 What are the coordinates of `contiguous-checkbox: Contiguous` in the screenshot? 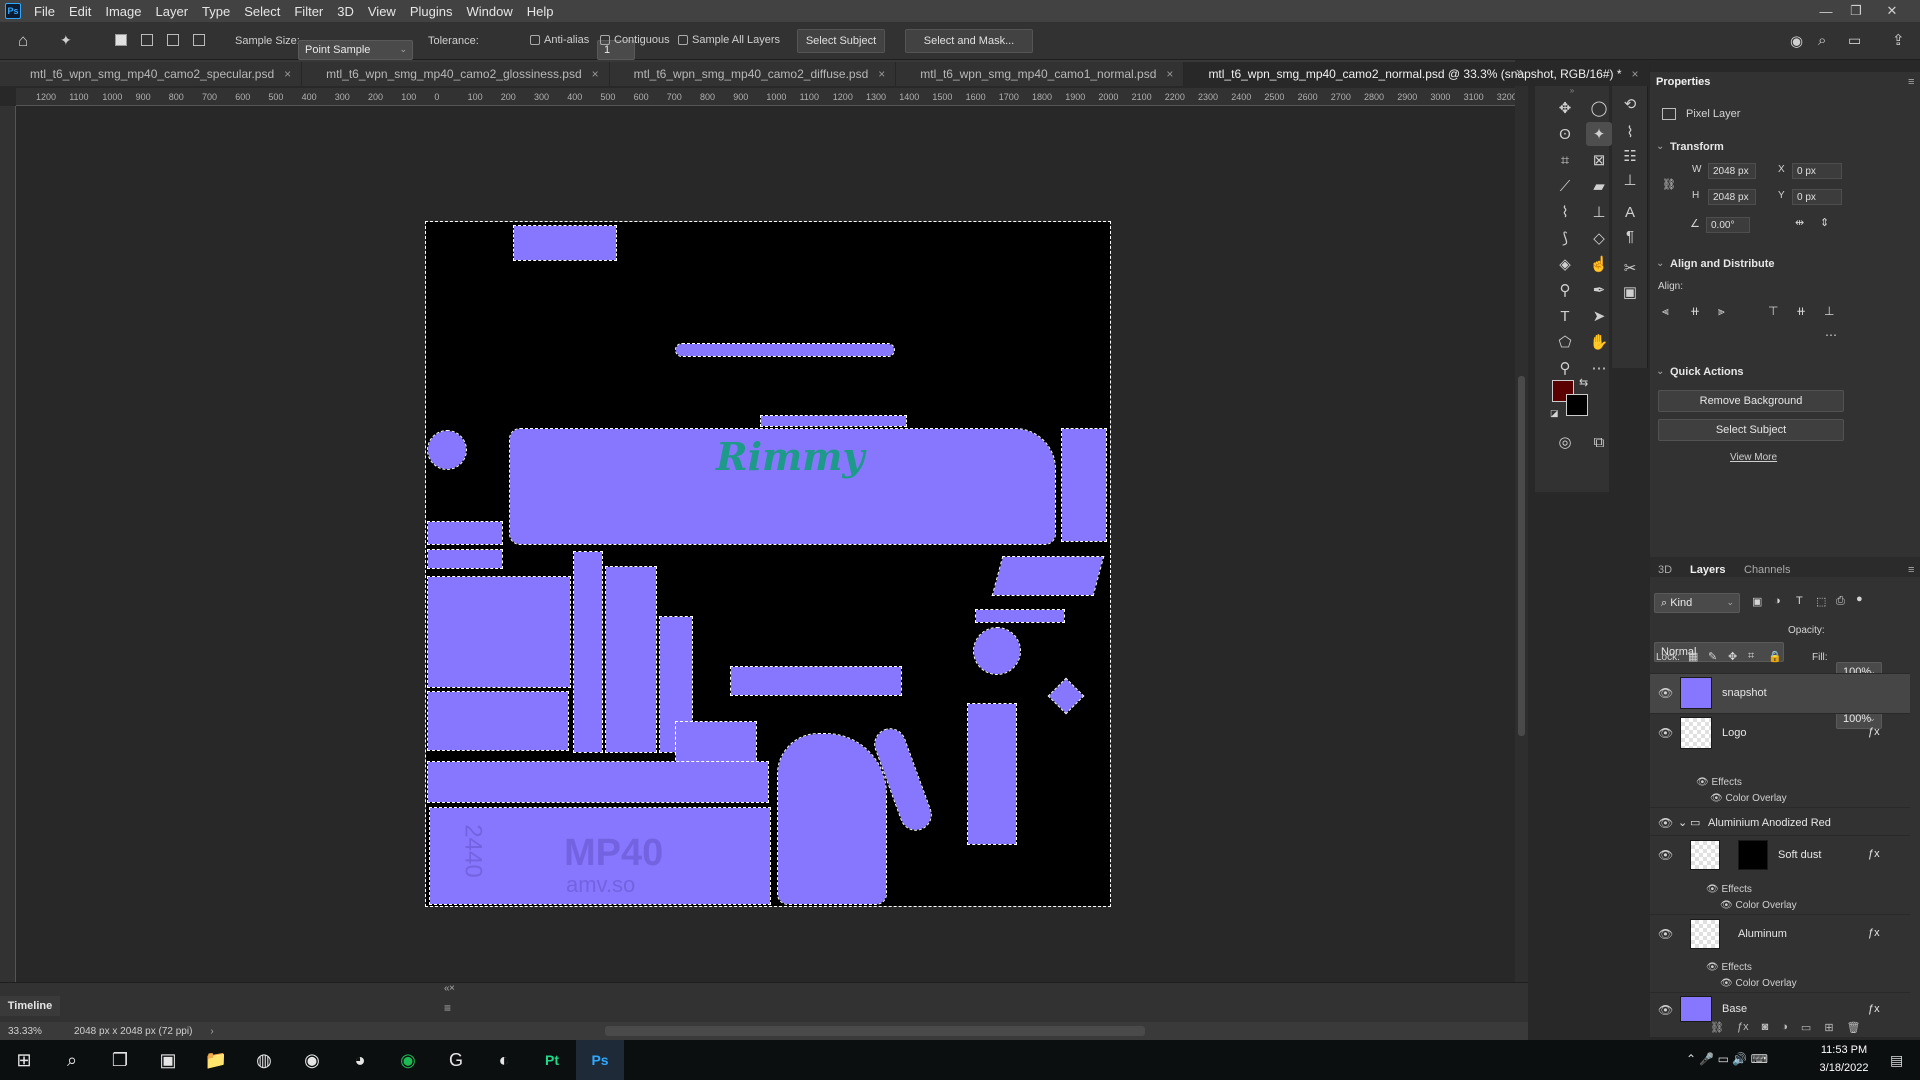 It's located at (635, 40).